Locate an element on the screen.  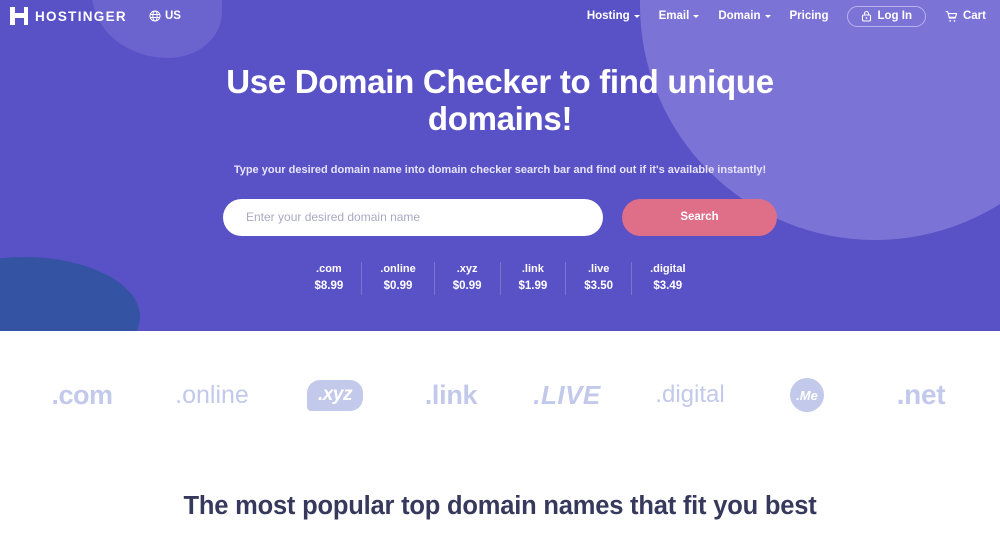
tld-price-item-digital: .digital $3.49 is located at coordinates (667, 278).